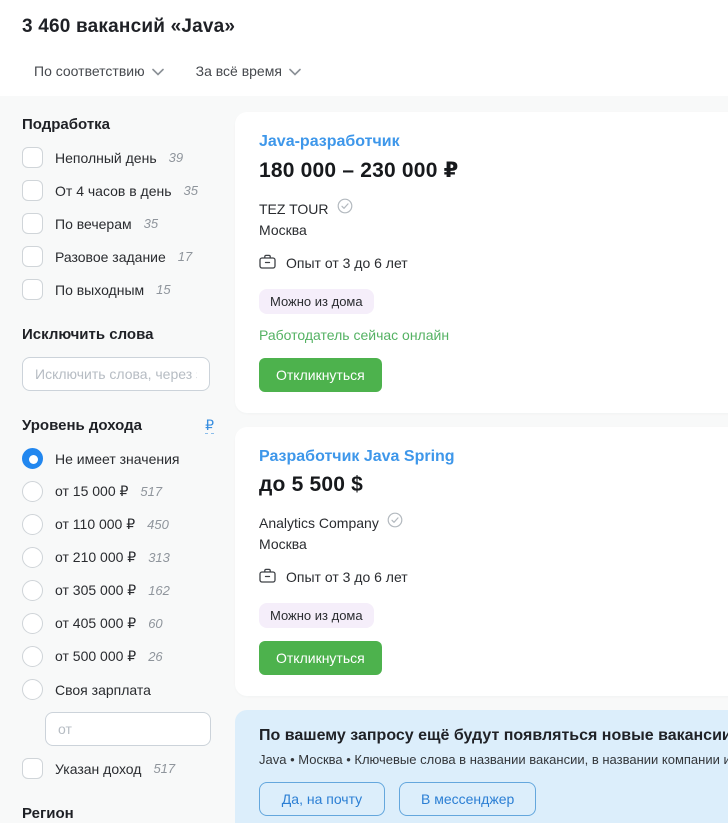 The width and height of the screenshot is (728, 823). I want to click on option-count: 17, so click(185, 256).